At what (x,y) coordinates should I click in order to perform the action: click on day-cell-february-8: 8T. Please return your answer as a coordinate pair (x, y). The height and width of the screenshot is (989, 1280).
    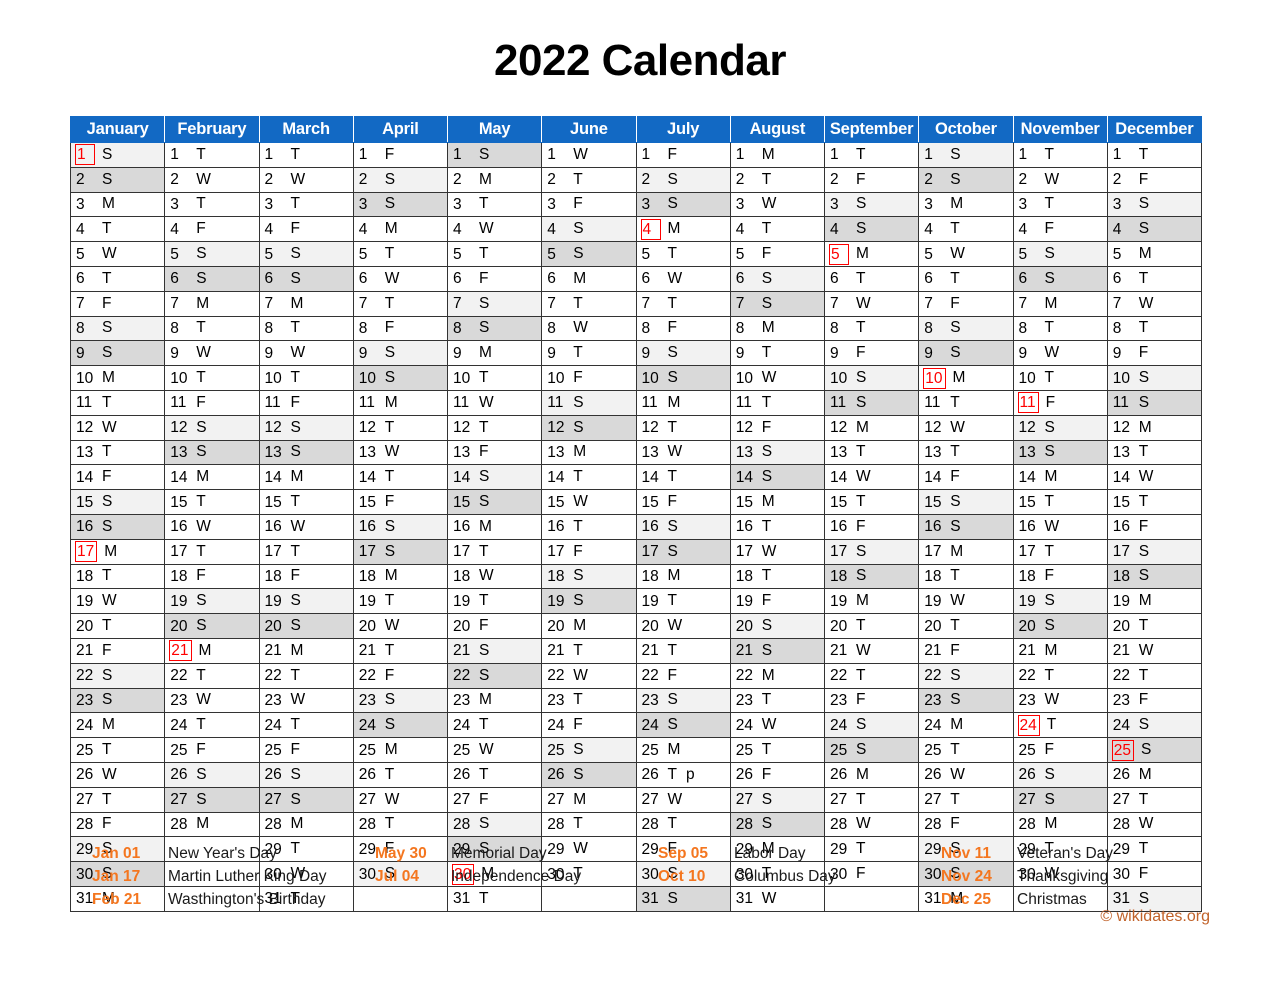
    Looking at the image, I should click on (212, 328).